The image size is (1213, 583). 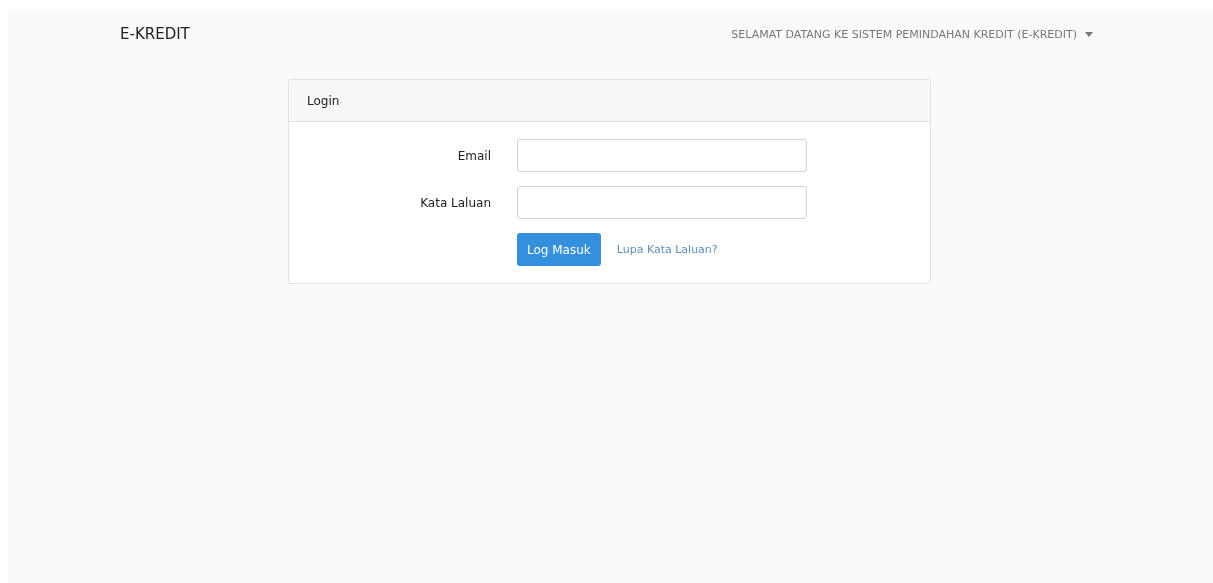 What do you see at coordinates (155, 34) in the screenshot?
I see `brand-name: E-KREDIT` at bounding box center [155, 34].